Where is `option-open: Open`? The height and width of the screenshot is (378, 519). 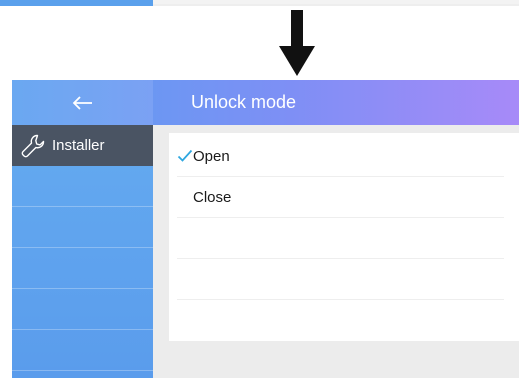 option-open: Open is located at coordinates (340, 156).